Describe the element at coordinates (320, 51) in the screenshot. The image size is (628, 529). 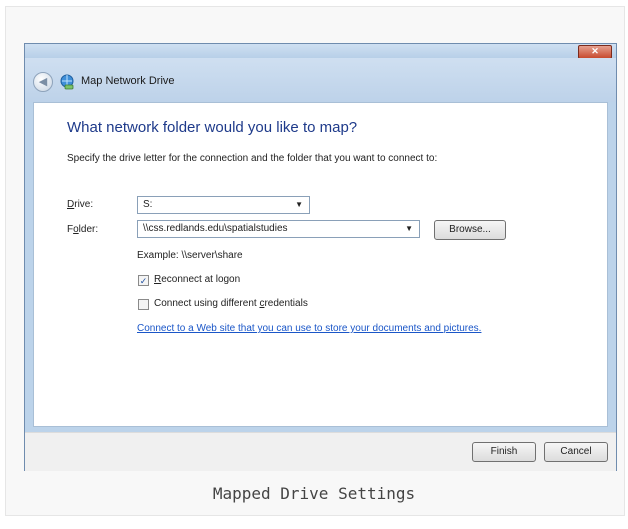
I see `title-bar: ✕` at that location.